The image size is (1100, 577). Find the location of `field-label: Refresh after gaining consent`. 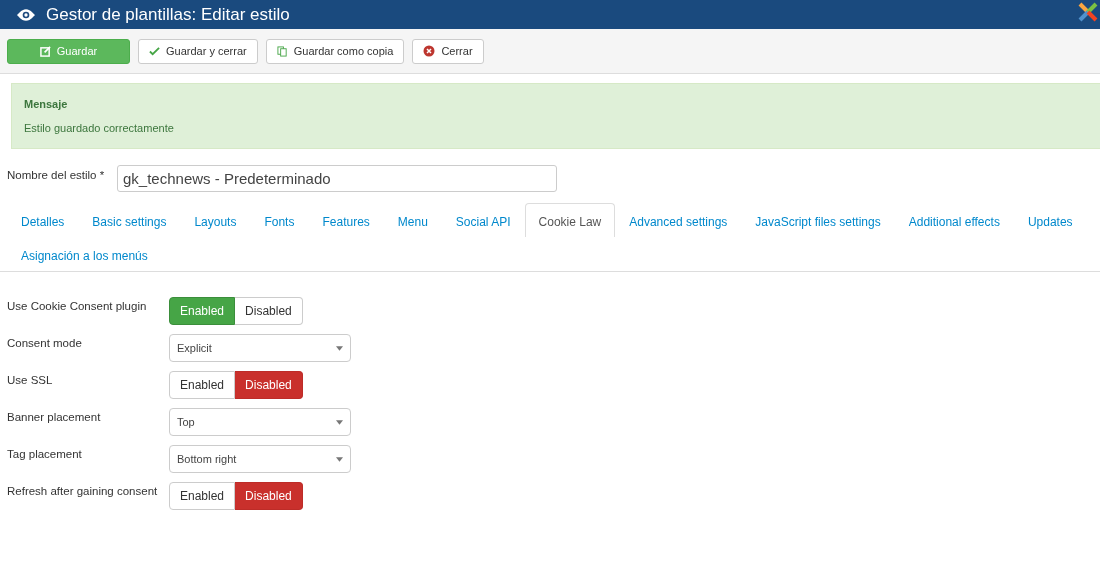

field-label: Refresh after gaining consent is located at coordinates (83, 490).